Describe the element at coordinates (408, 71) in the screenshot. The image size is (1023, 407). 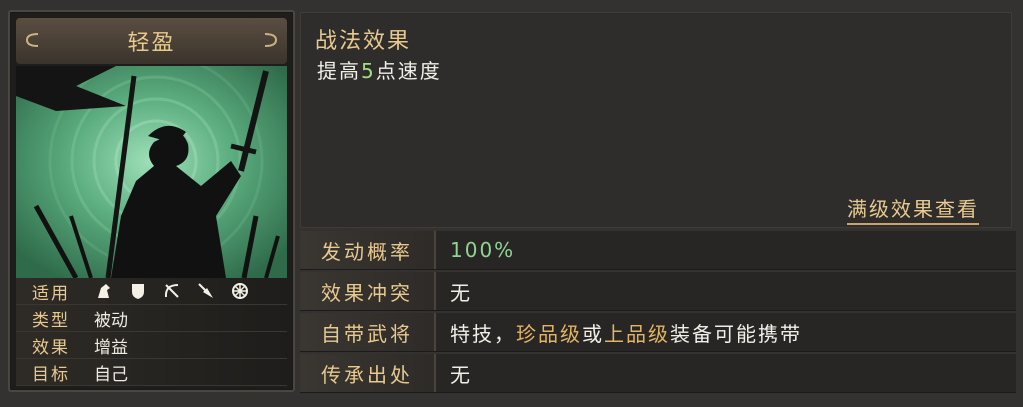
I see `effect-desc-suffix: 点速度` at that location.